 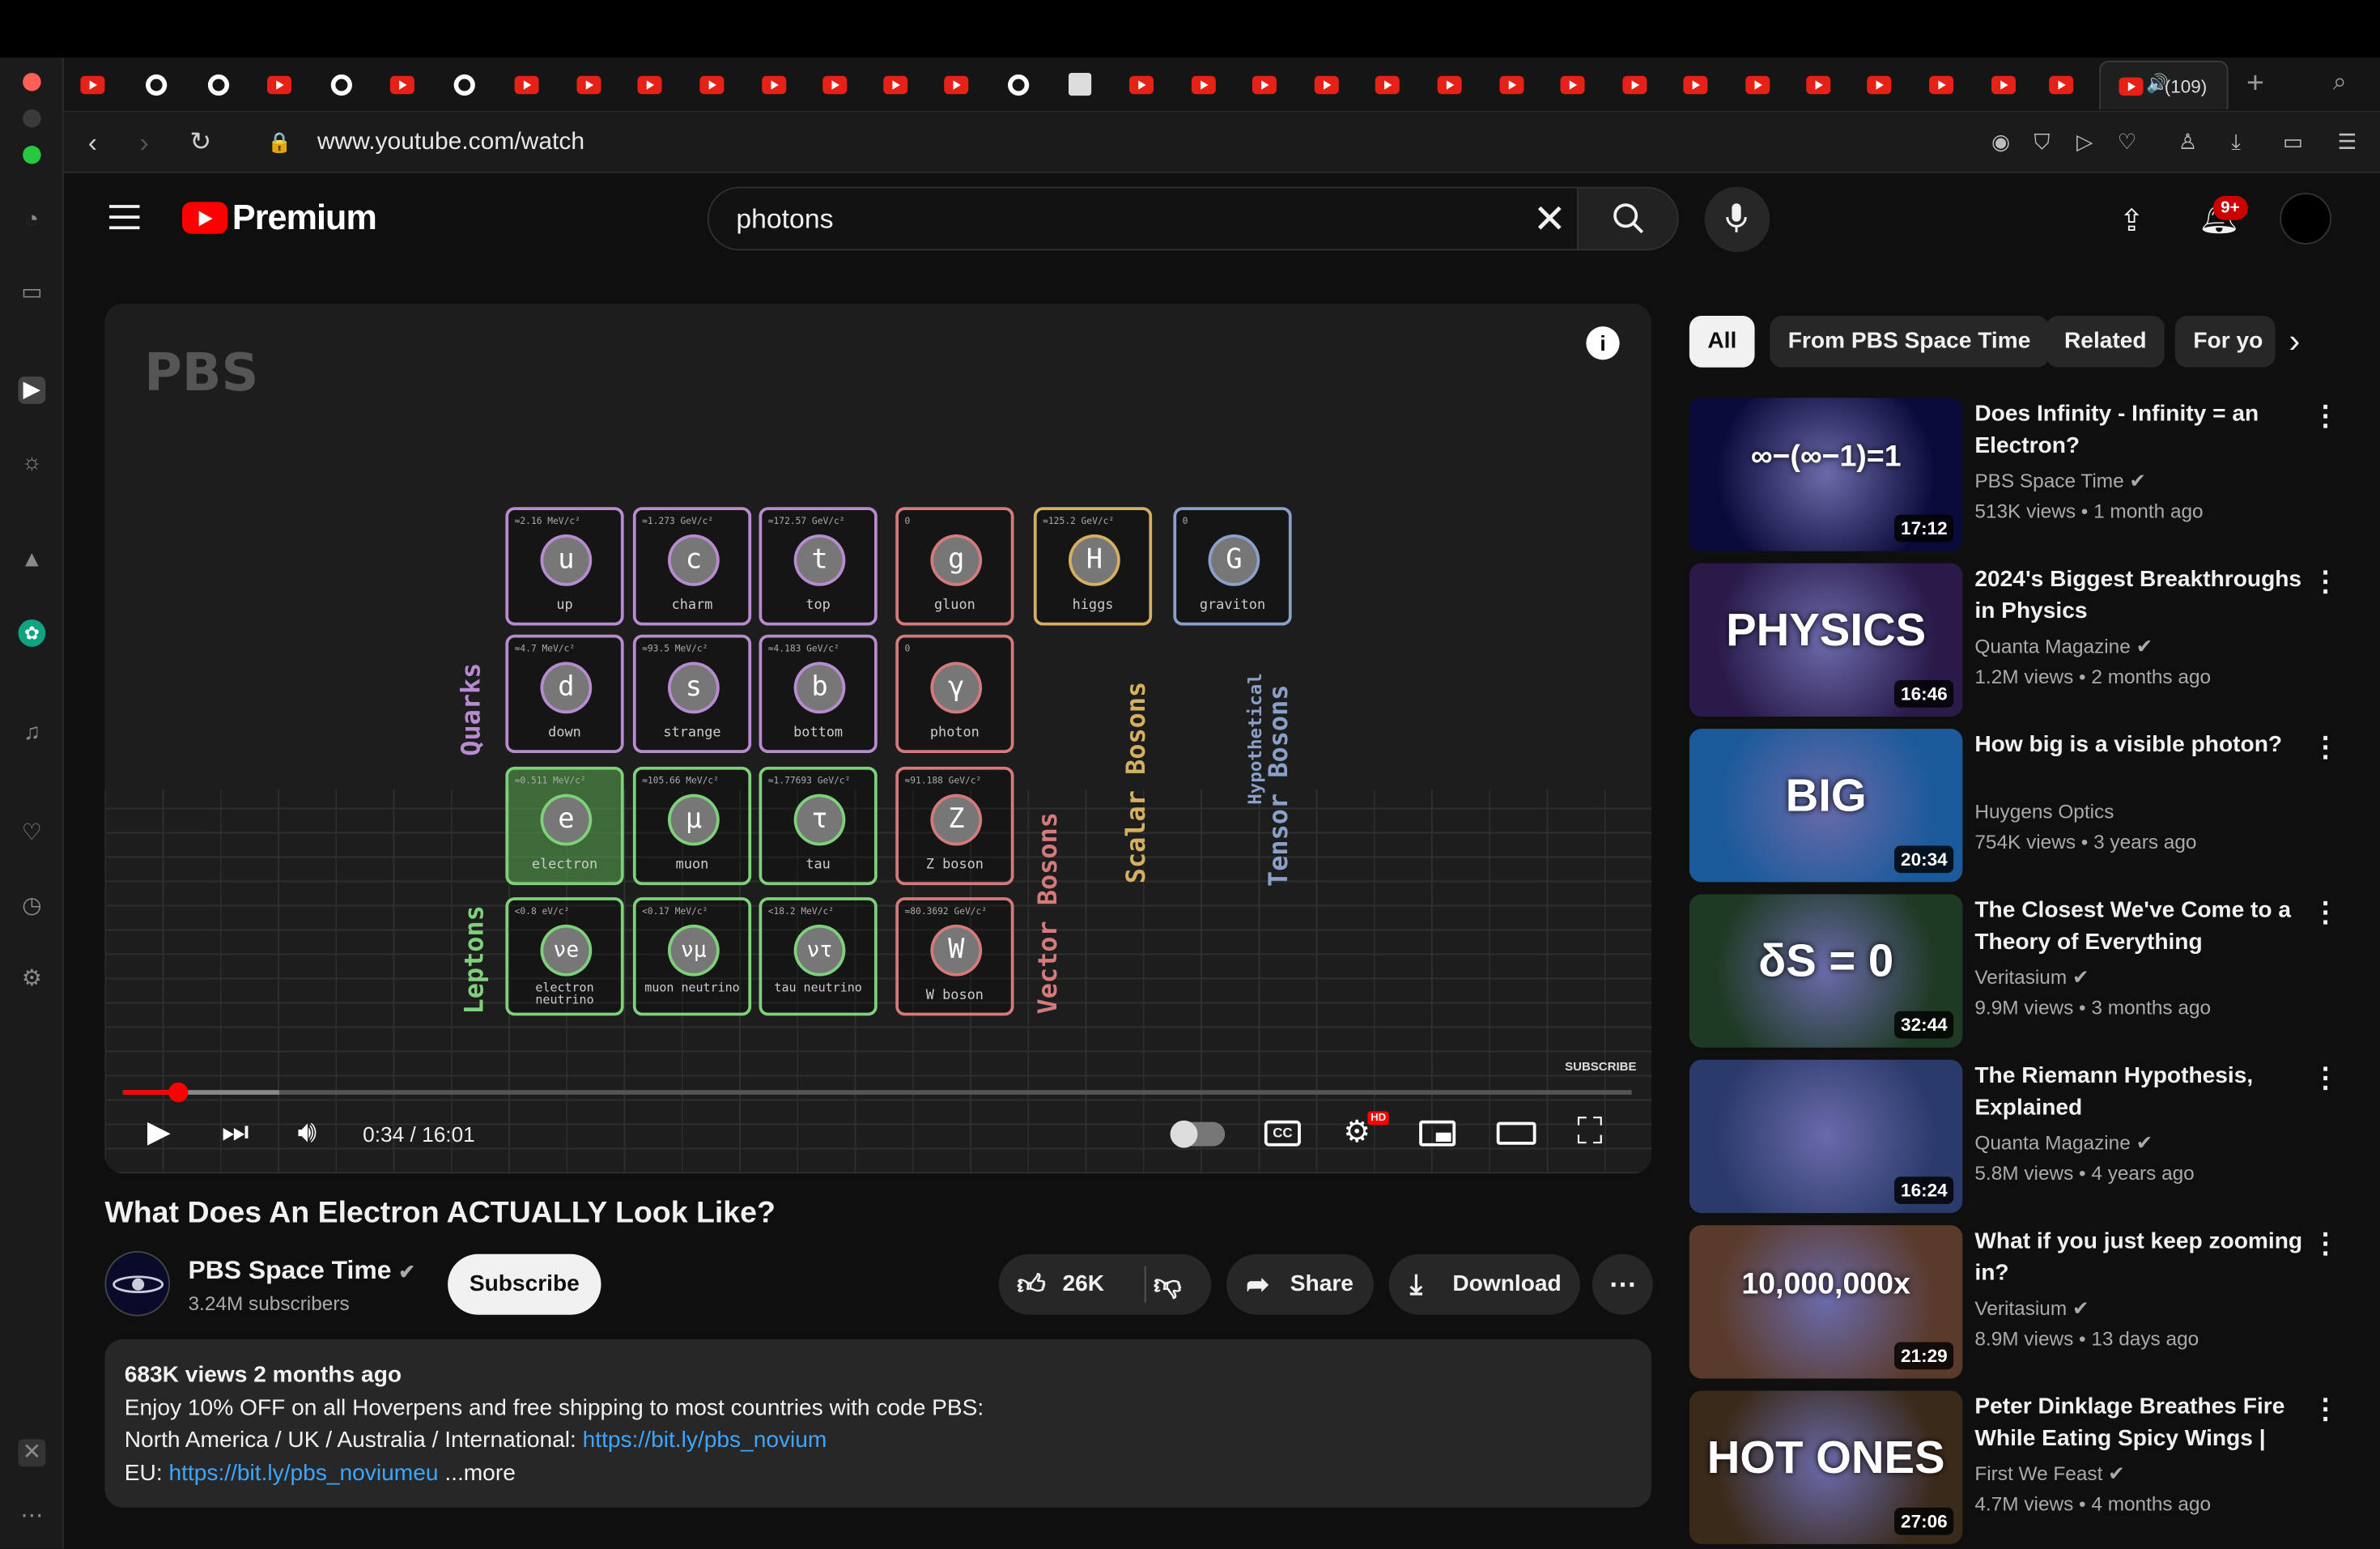 What do you see at coordinates (32, 733) in the screenshot?
I see `music-icon: ♫` at bounding box center [32, 733].